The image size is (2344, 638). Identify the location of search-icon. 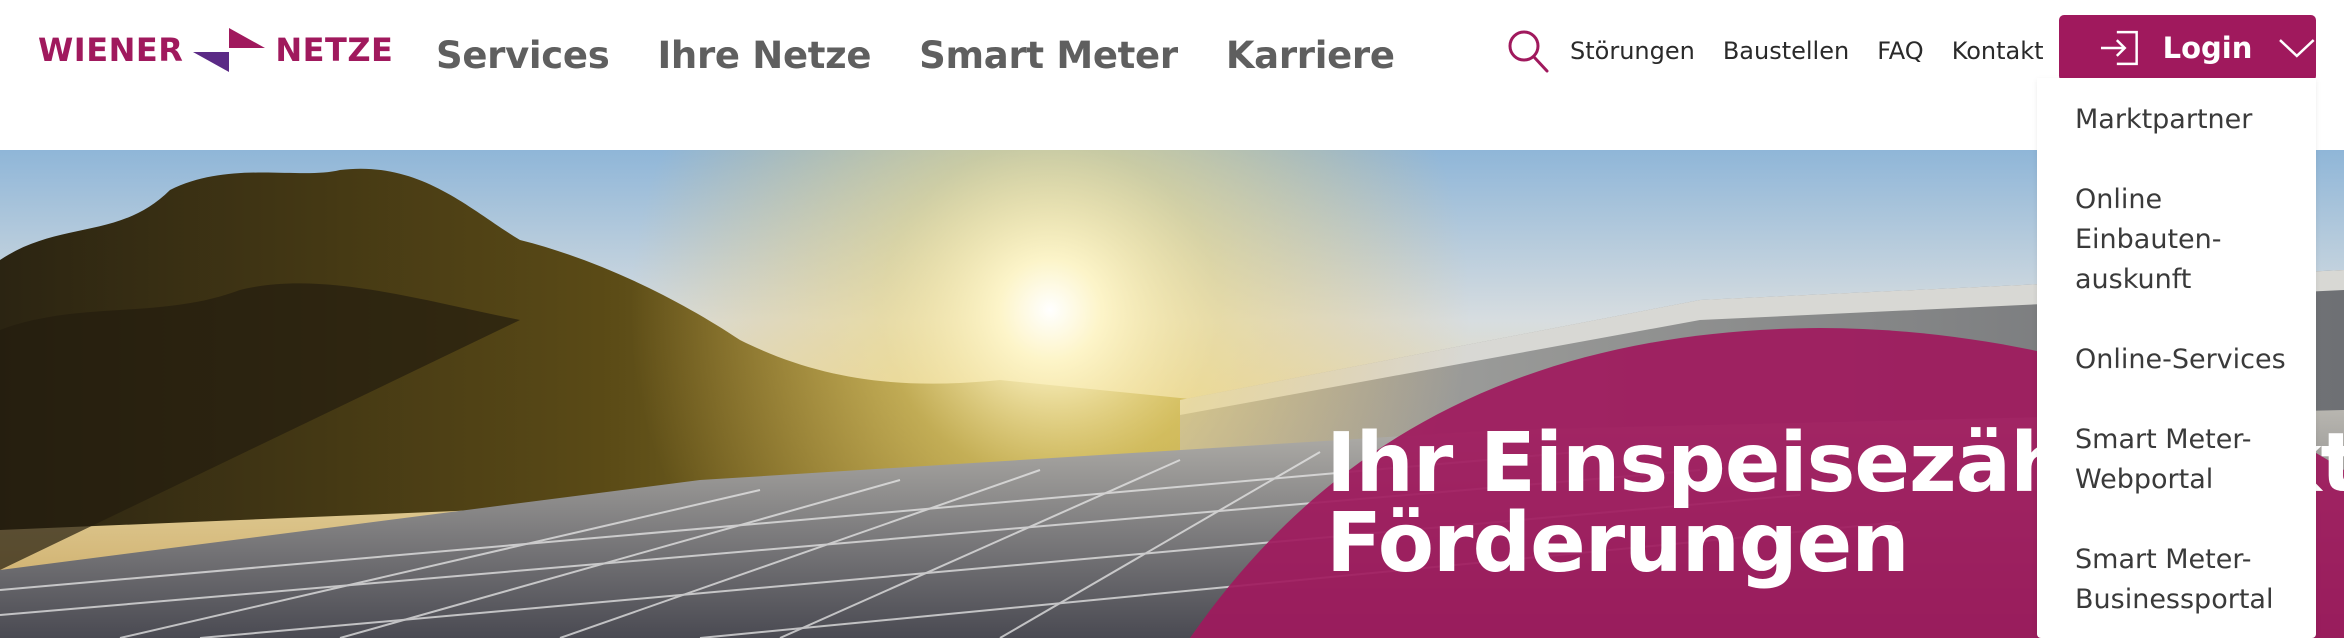
(1528, 51).